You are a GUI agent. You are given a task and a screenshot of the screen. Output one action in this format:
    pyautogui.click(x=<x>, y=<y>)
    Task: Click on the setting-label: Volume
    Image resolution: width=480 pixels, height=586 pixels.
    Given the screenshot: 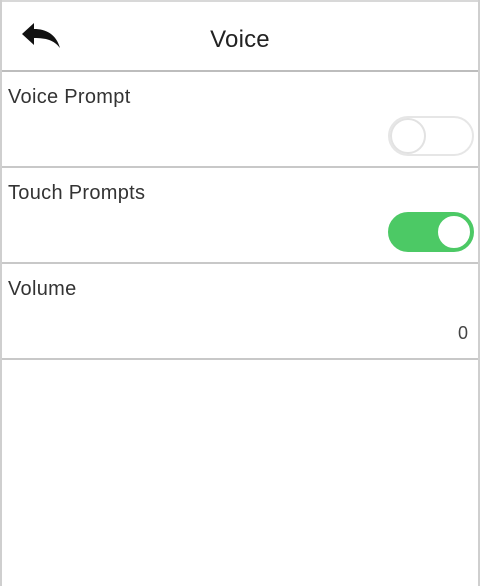 What is the action you would take?
    pyautogui.click(x=42, y=289)
    